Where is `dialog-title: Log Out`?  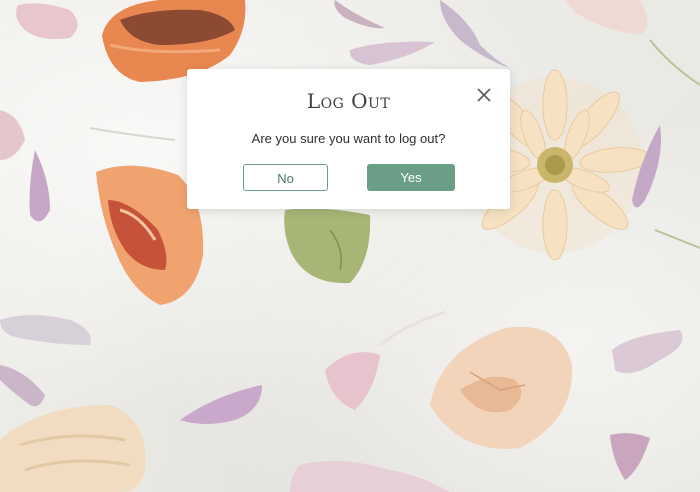
dialog-title: Log Out is located at coordinates (348, 101).